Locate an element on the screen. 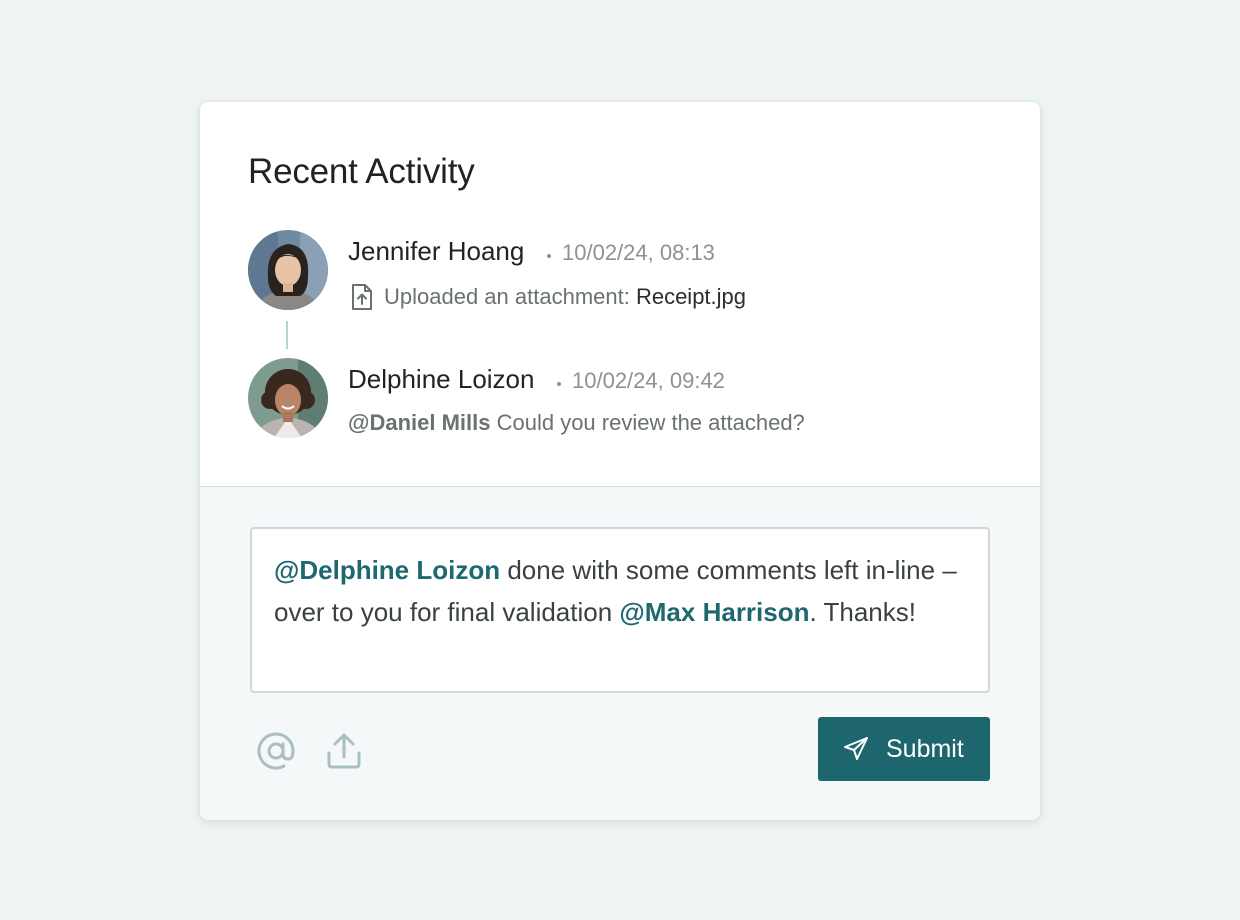  attachment-link: Receipt.jpg is located at coordinates (691, 296).